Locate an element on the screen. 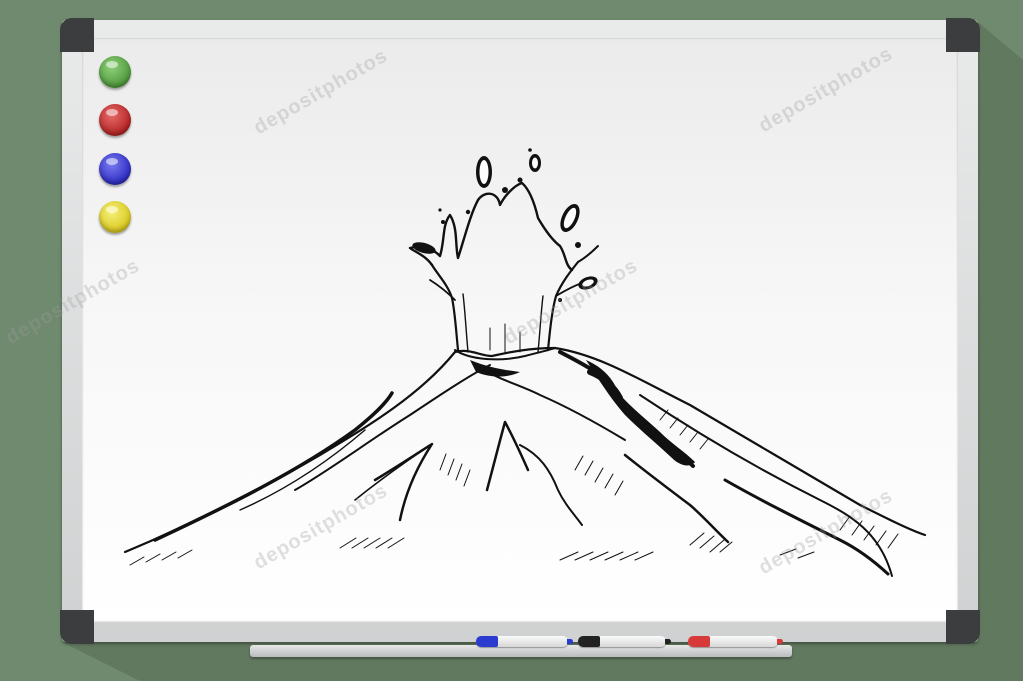 This screenshot has height=681, width=1023. blue-marker is located at coordinates (524, 641).